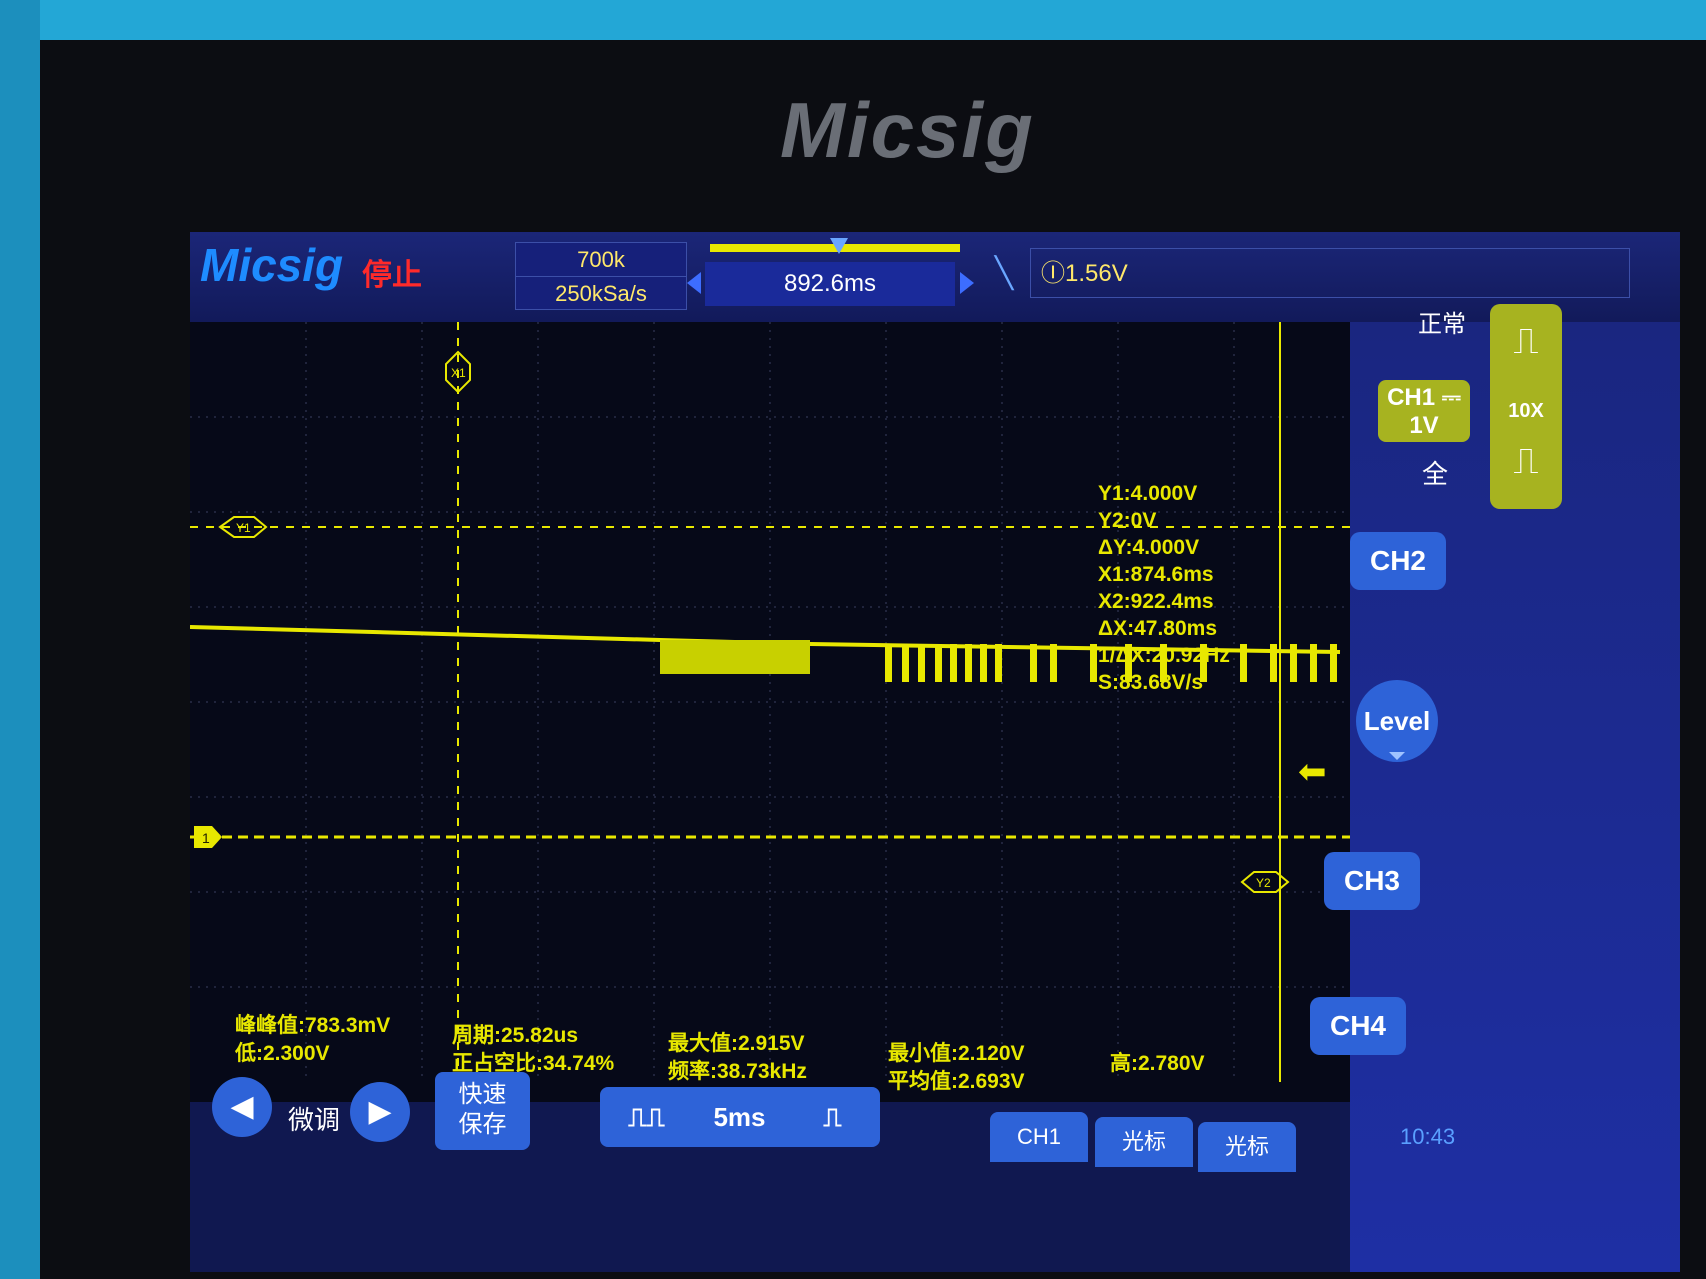 The image size is (1706, 1279). What do you see at coordinates (1372, 881) in the screenshot?
I see `ch3-button: CH3` at bounding box center [1372, 881].